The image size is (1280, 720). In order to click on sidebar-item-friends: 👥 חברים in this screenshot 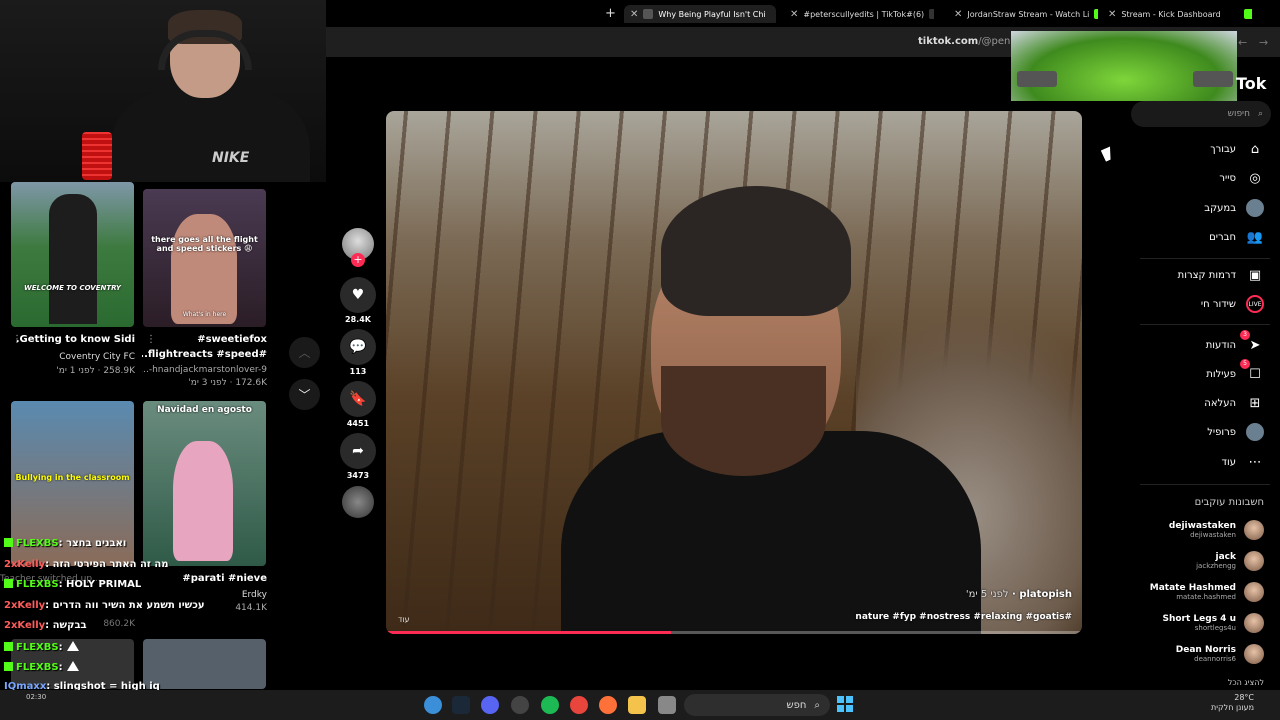, I will do `click(1236, 237)`.